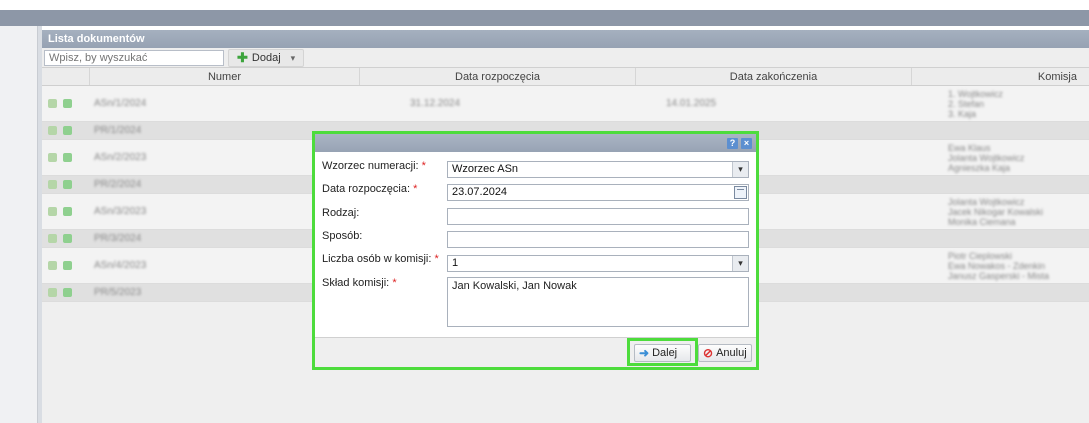  I want to click on plus-icon: ✚, so click(242, 57).